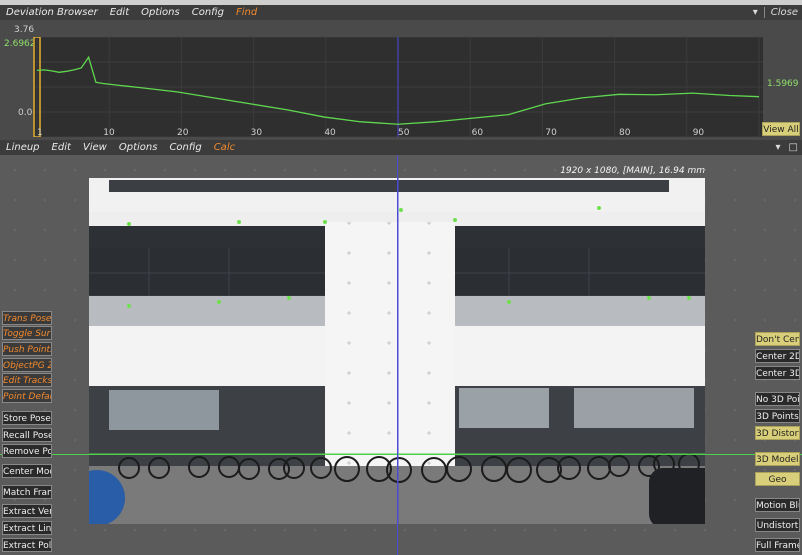 Image resolution: width=802 pixels, height=555 pixels. Describe the element at coordinates (401, 454) in the screenshot. I see `horizon-line` at that location.